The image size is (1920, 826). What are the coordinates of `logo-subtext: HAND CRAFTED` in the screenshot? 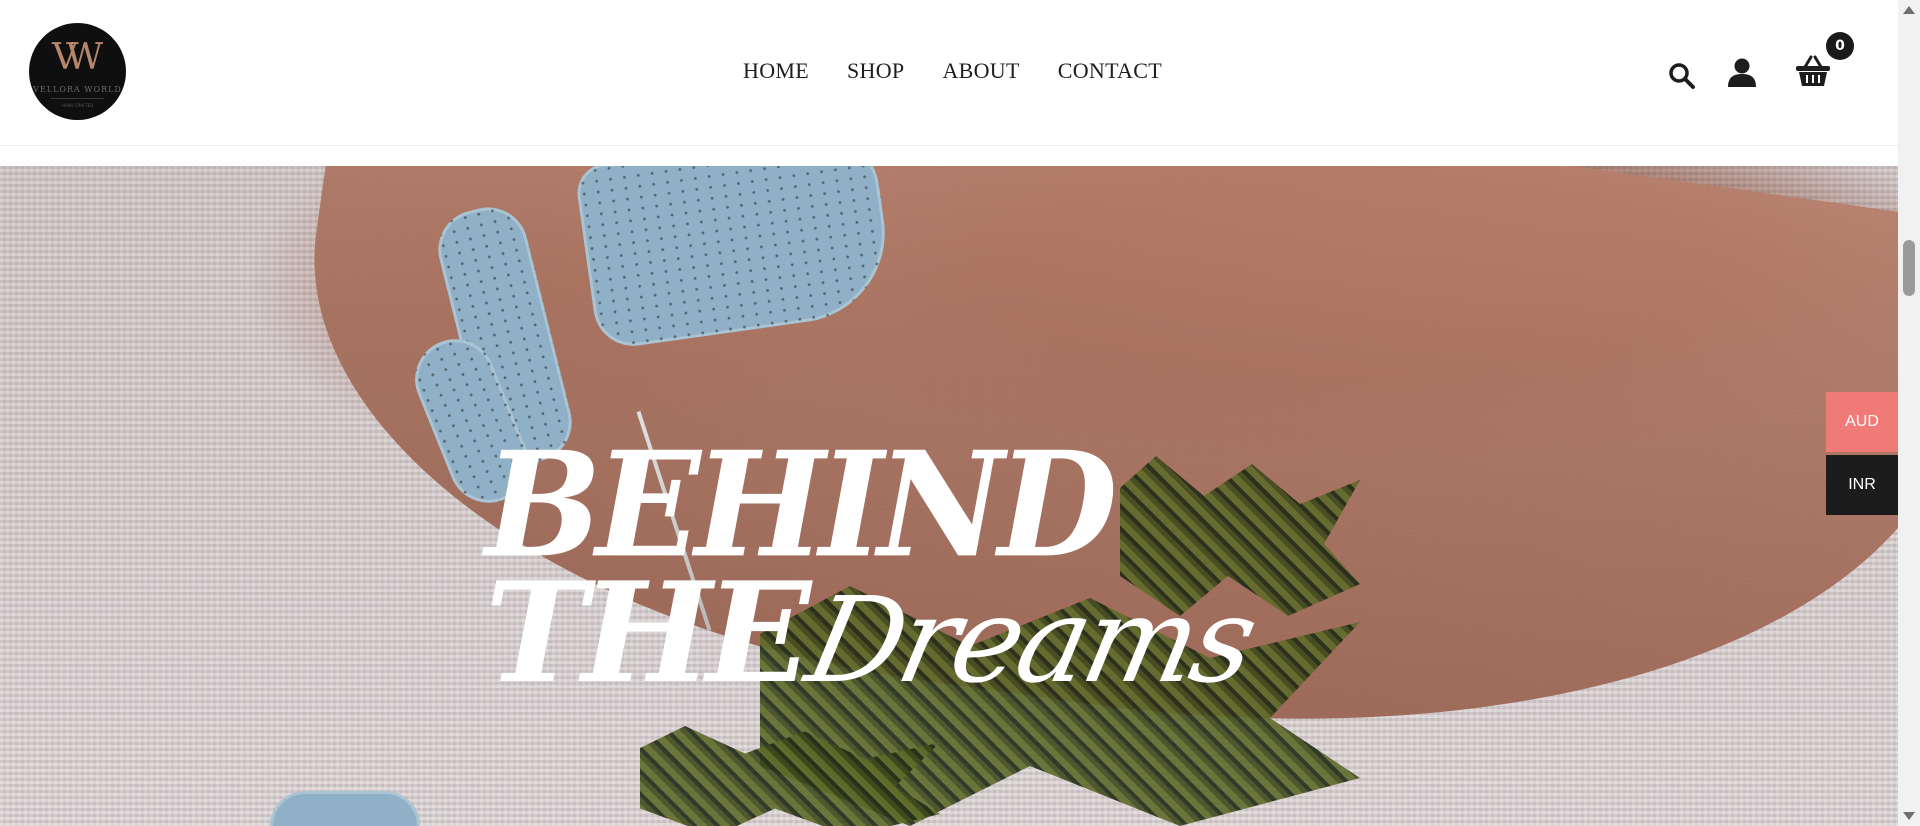 It's located at (77, 105).